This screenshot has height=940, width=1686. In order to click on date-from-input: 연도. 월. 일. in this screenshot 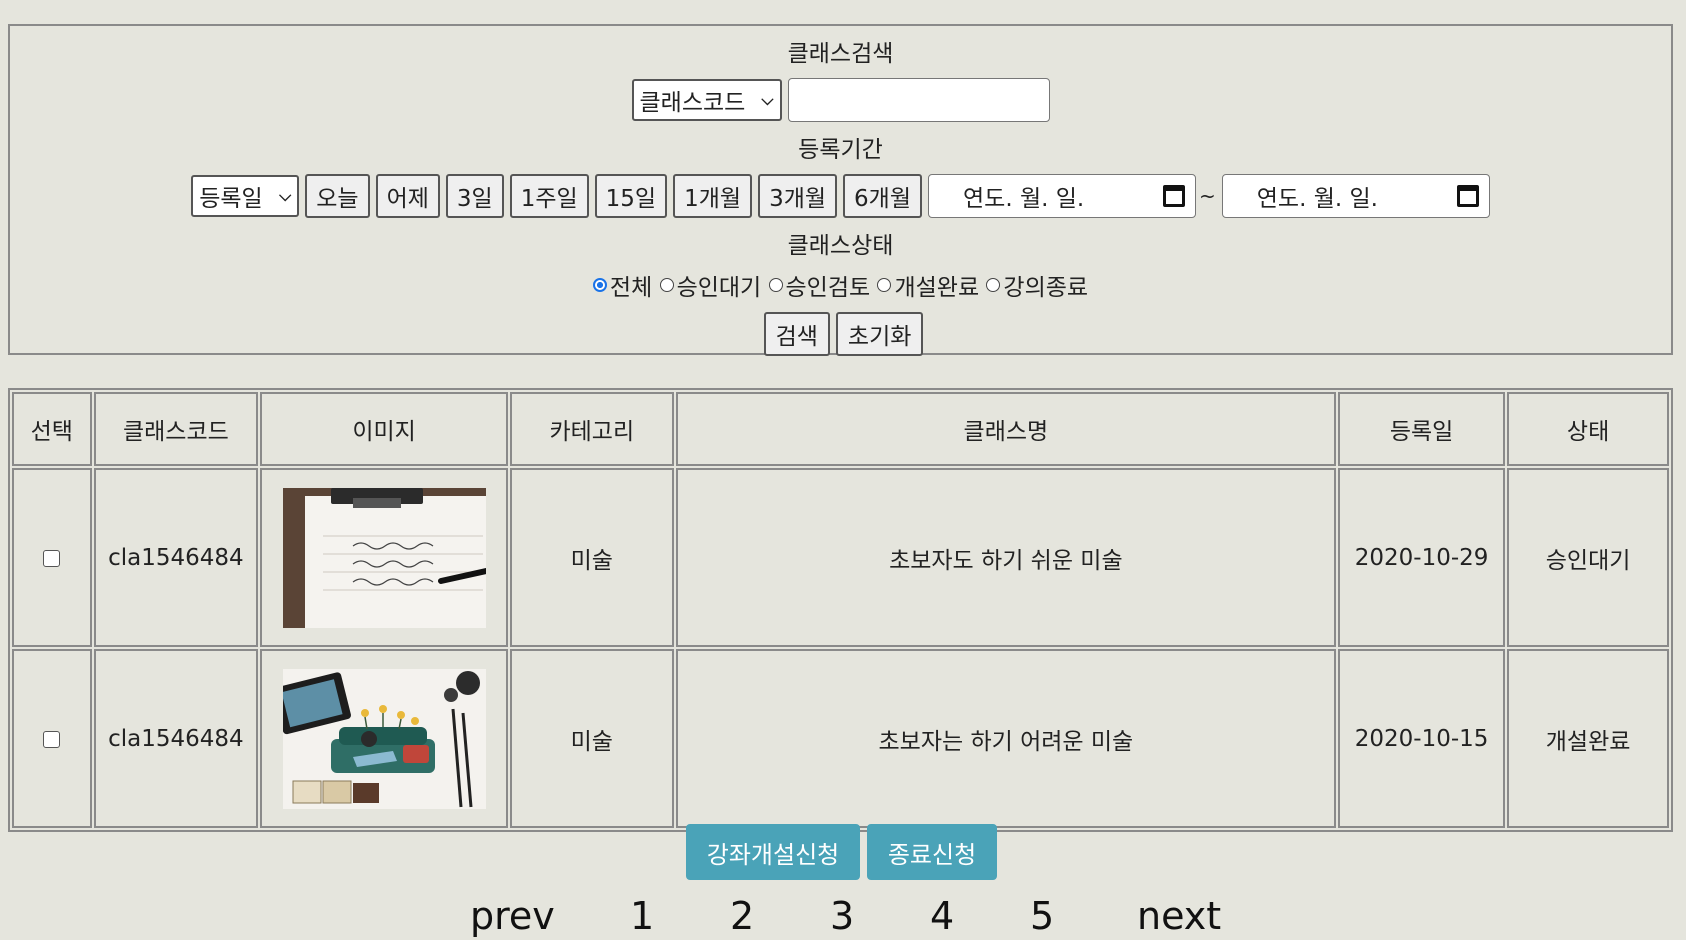, I will do `click(1062, 196)`.